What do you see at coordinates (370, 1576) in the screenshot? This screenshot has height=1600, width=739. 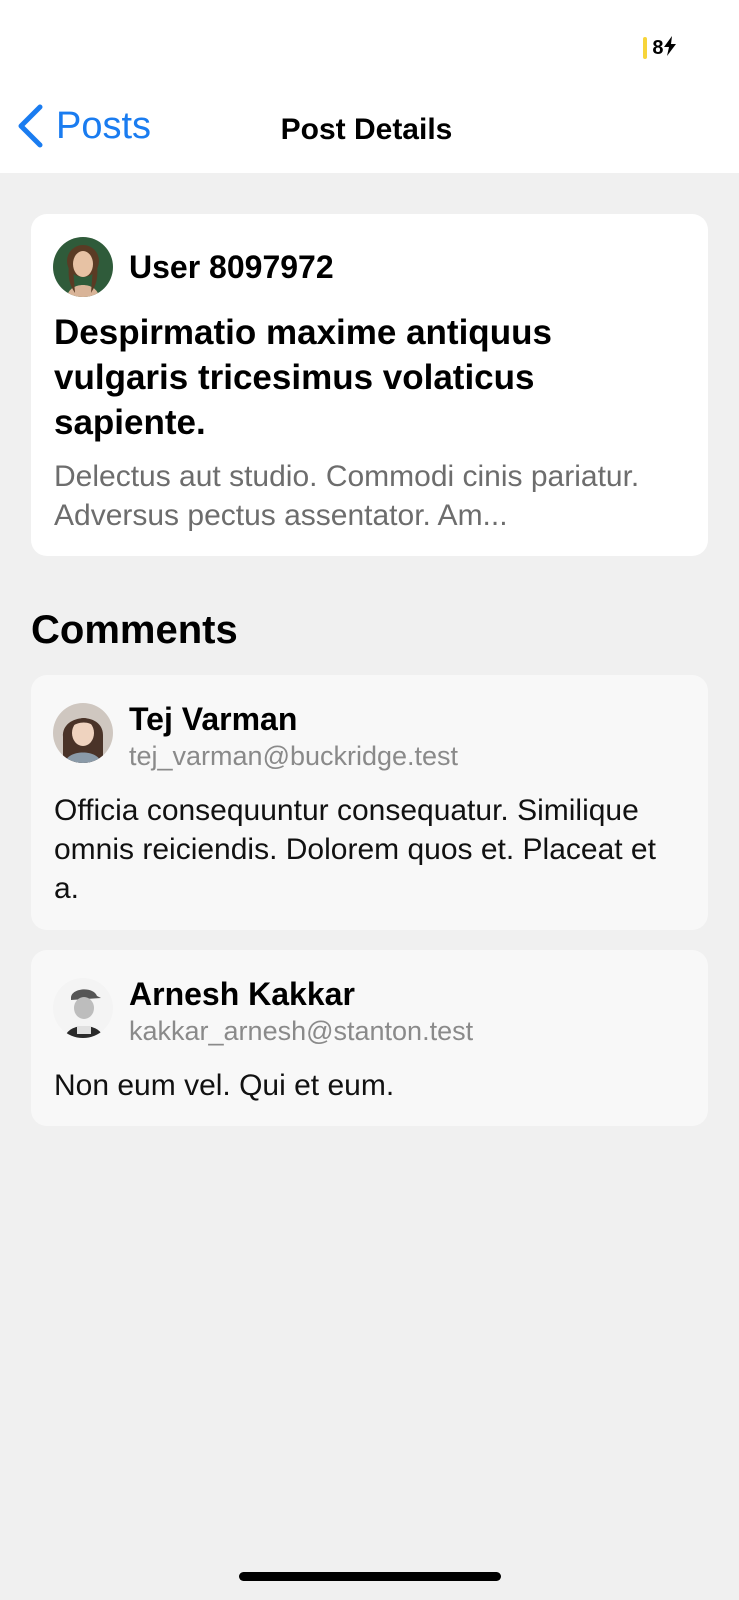 I see `home-indicator` at bounding box center [370, 1576].